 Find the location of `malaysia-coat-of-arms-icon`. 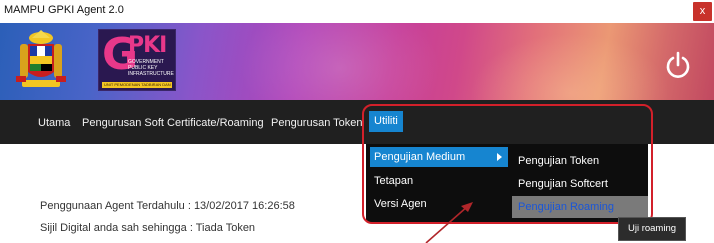

malaysia-coat-of-arms-icon is located at coordinates (41, 58).